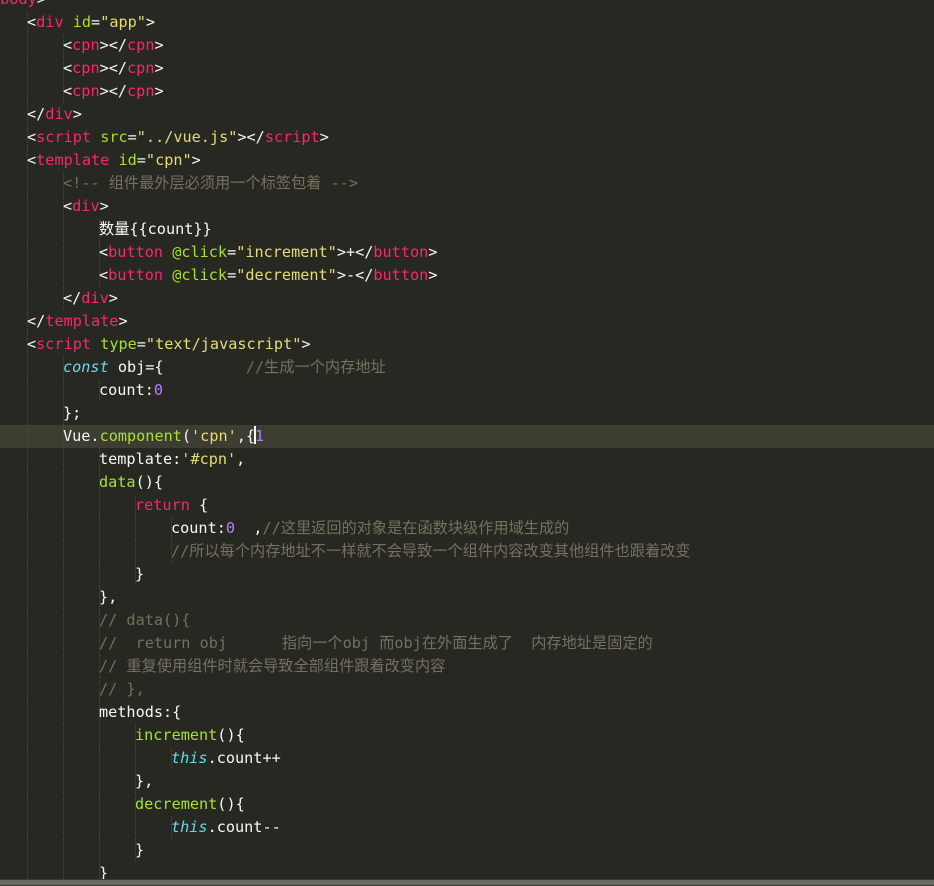  What do you see at coordinates (251, 137) in the screenshot?
I see `code-token: ></` at bounding box center [251, 137].